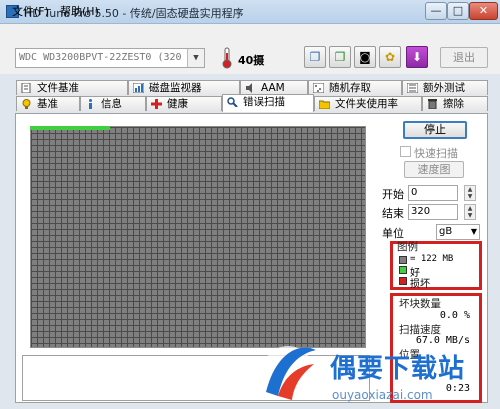 This screenshot has height=409, width=500. Describe the element at coordinates (432, 259) in the screenshot. I see `legend-block-label: = 122 MB` at that location.